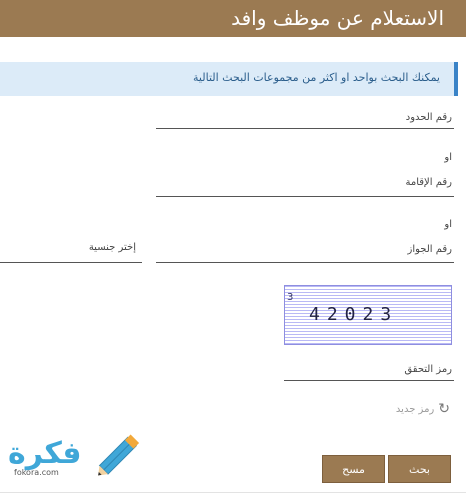 This screenshot has height=494, width=466. What do you see at coordinates (290, 297) in the screenshot?
I see `captcha-tiny-digit: 3` at bounding box center [290, 297].